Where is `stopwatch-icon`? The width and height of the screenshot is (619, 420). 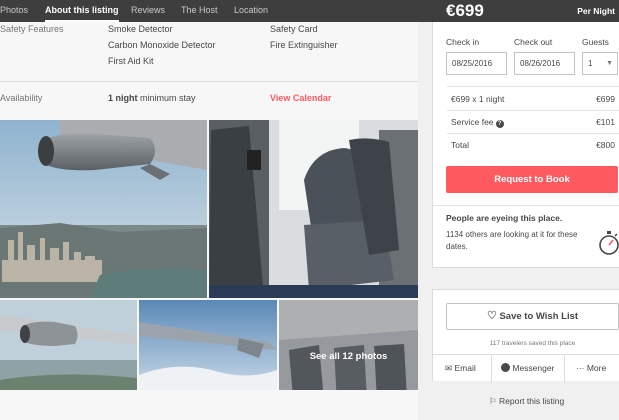
stopwatch-icon is located at coordinates (609, 243).